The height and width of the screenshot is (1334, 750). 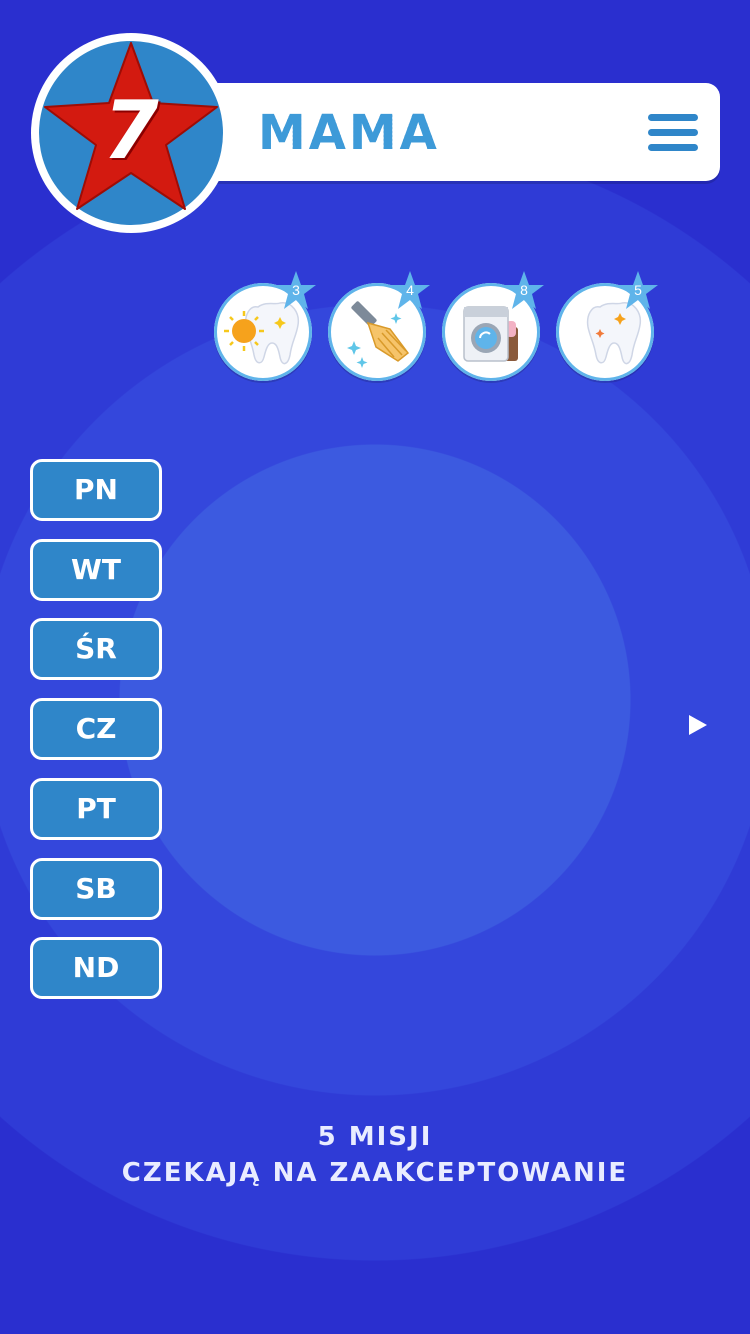 I want to click on level-badge: 7, so click(x=131, y=133).